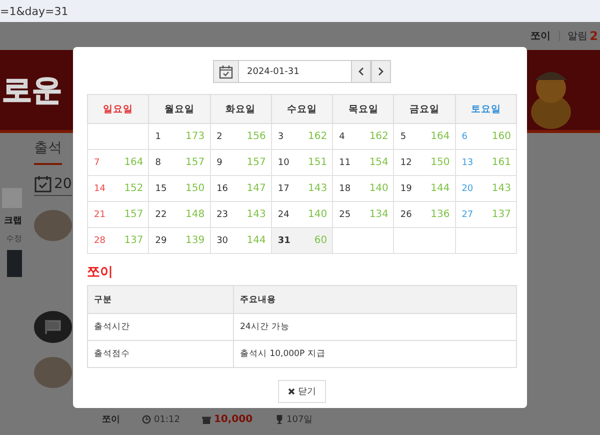 The width and height of the screenshot is (600, 435). I want to click on date-input: 2024-01-31, so click(295, 71).